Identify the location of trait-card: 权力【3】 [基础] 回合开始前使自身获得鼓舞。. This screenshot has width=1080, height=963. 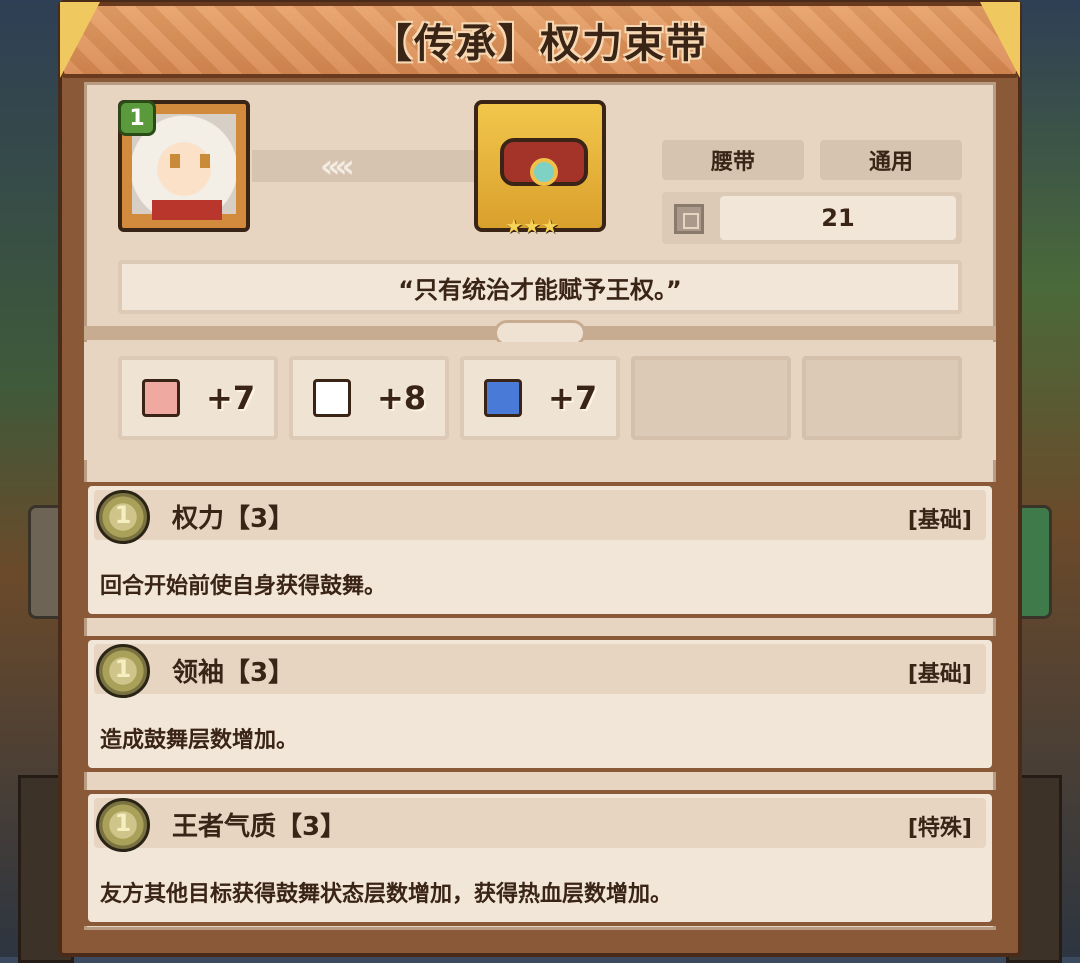
(540, 550).